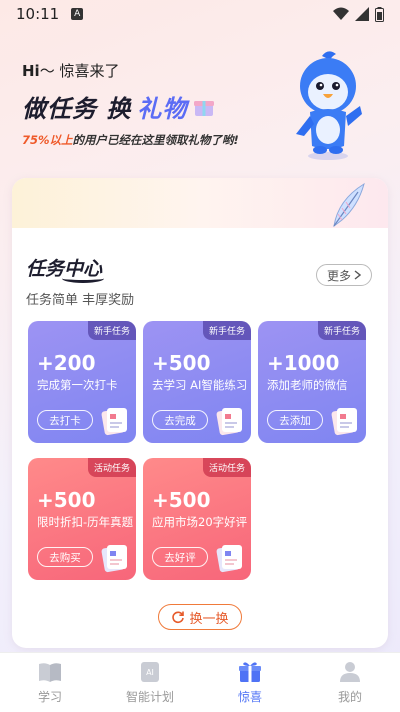  What do you see at coordinates (79, 71) in the screenshot?
I see `hero-hi-rest: ～ 惊喜来了` at bounding box center [79, 71].